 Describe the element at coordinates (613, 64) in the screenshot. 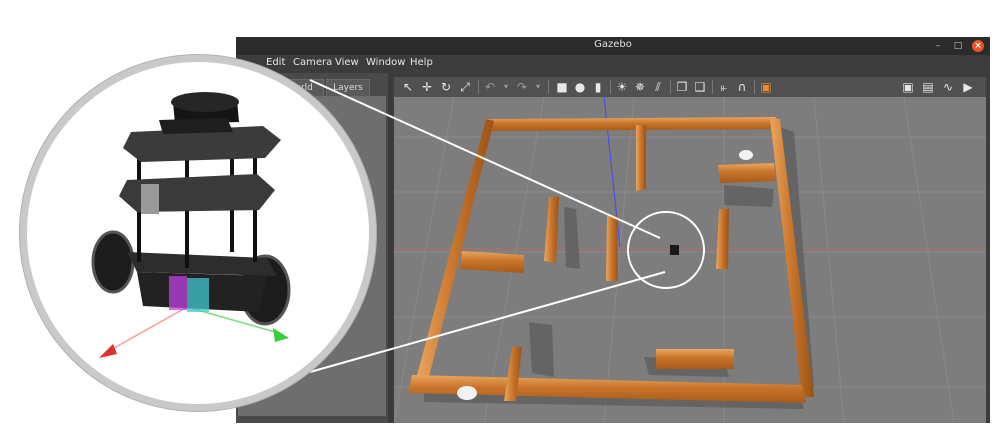

I see `menu-bar: Edit Camera View Window Help` at that location.